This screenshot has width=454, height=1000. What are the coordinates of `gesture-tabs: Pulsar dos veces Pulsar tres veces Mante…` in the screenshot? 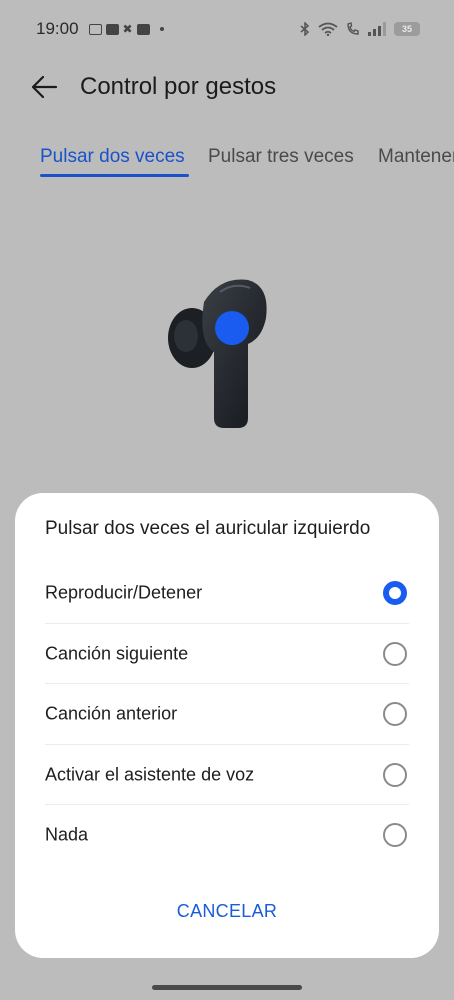 It's located at (227, 160).